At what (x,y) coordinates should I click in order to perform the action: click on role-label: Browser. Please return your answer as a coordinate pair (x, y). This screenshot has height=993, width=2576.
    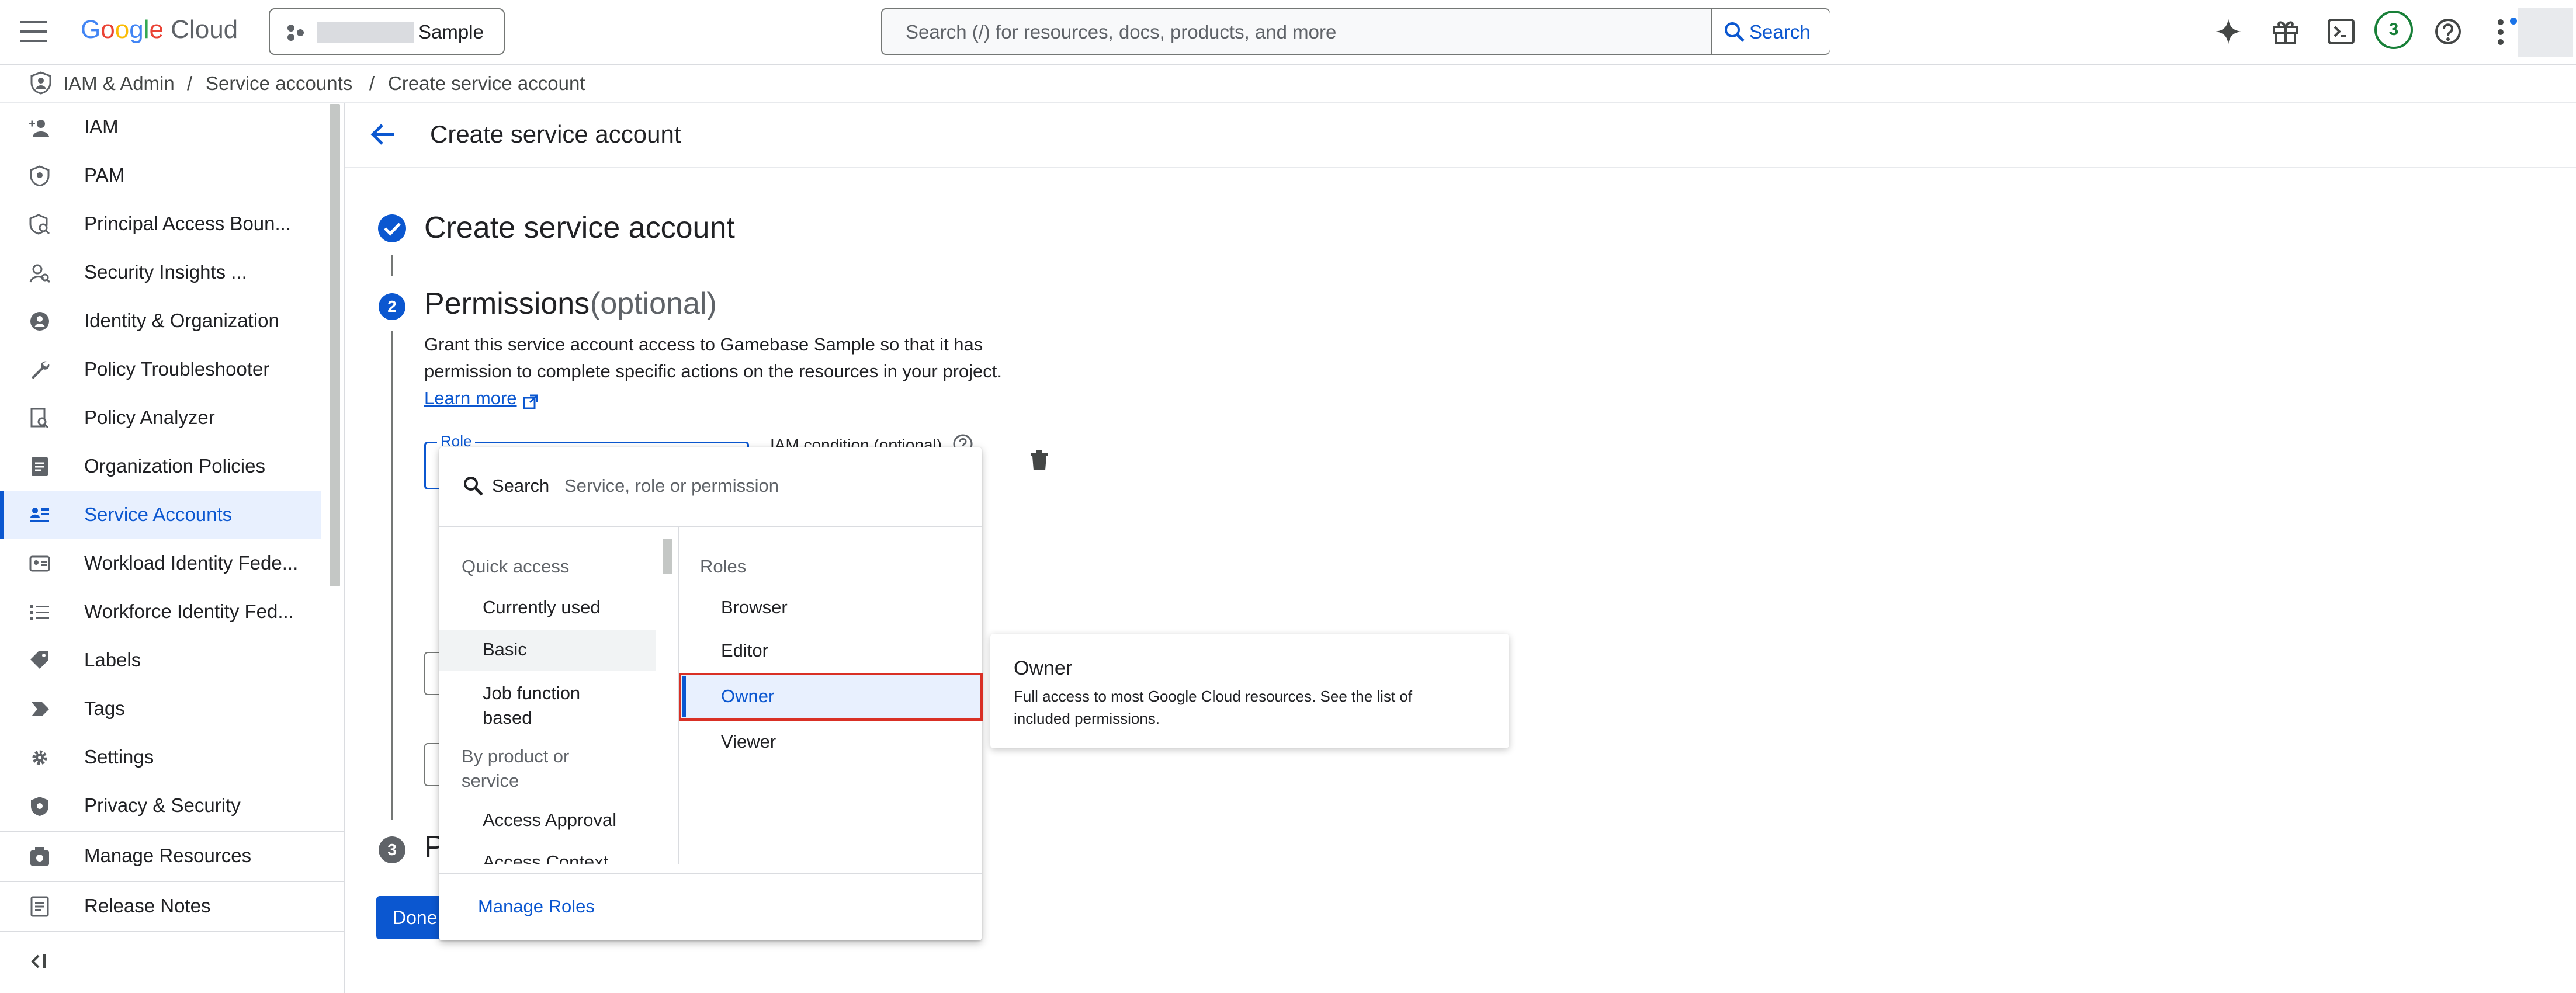
    Looking at the image, I should click on (754, 607).